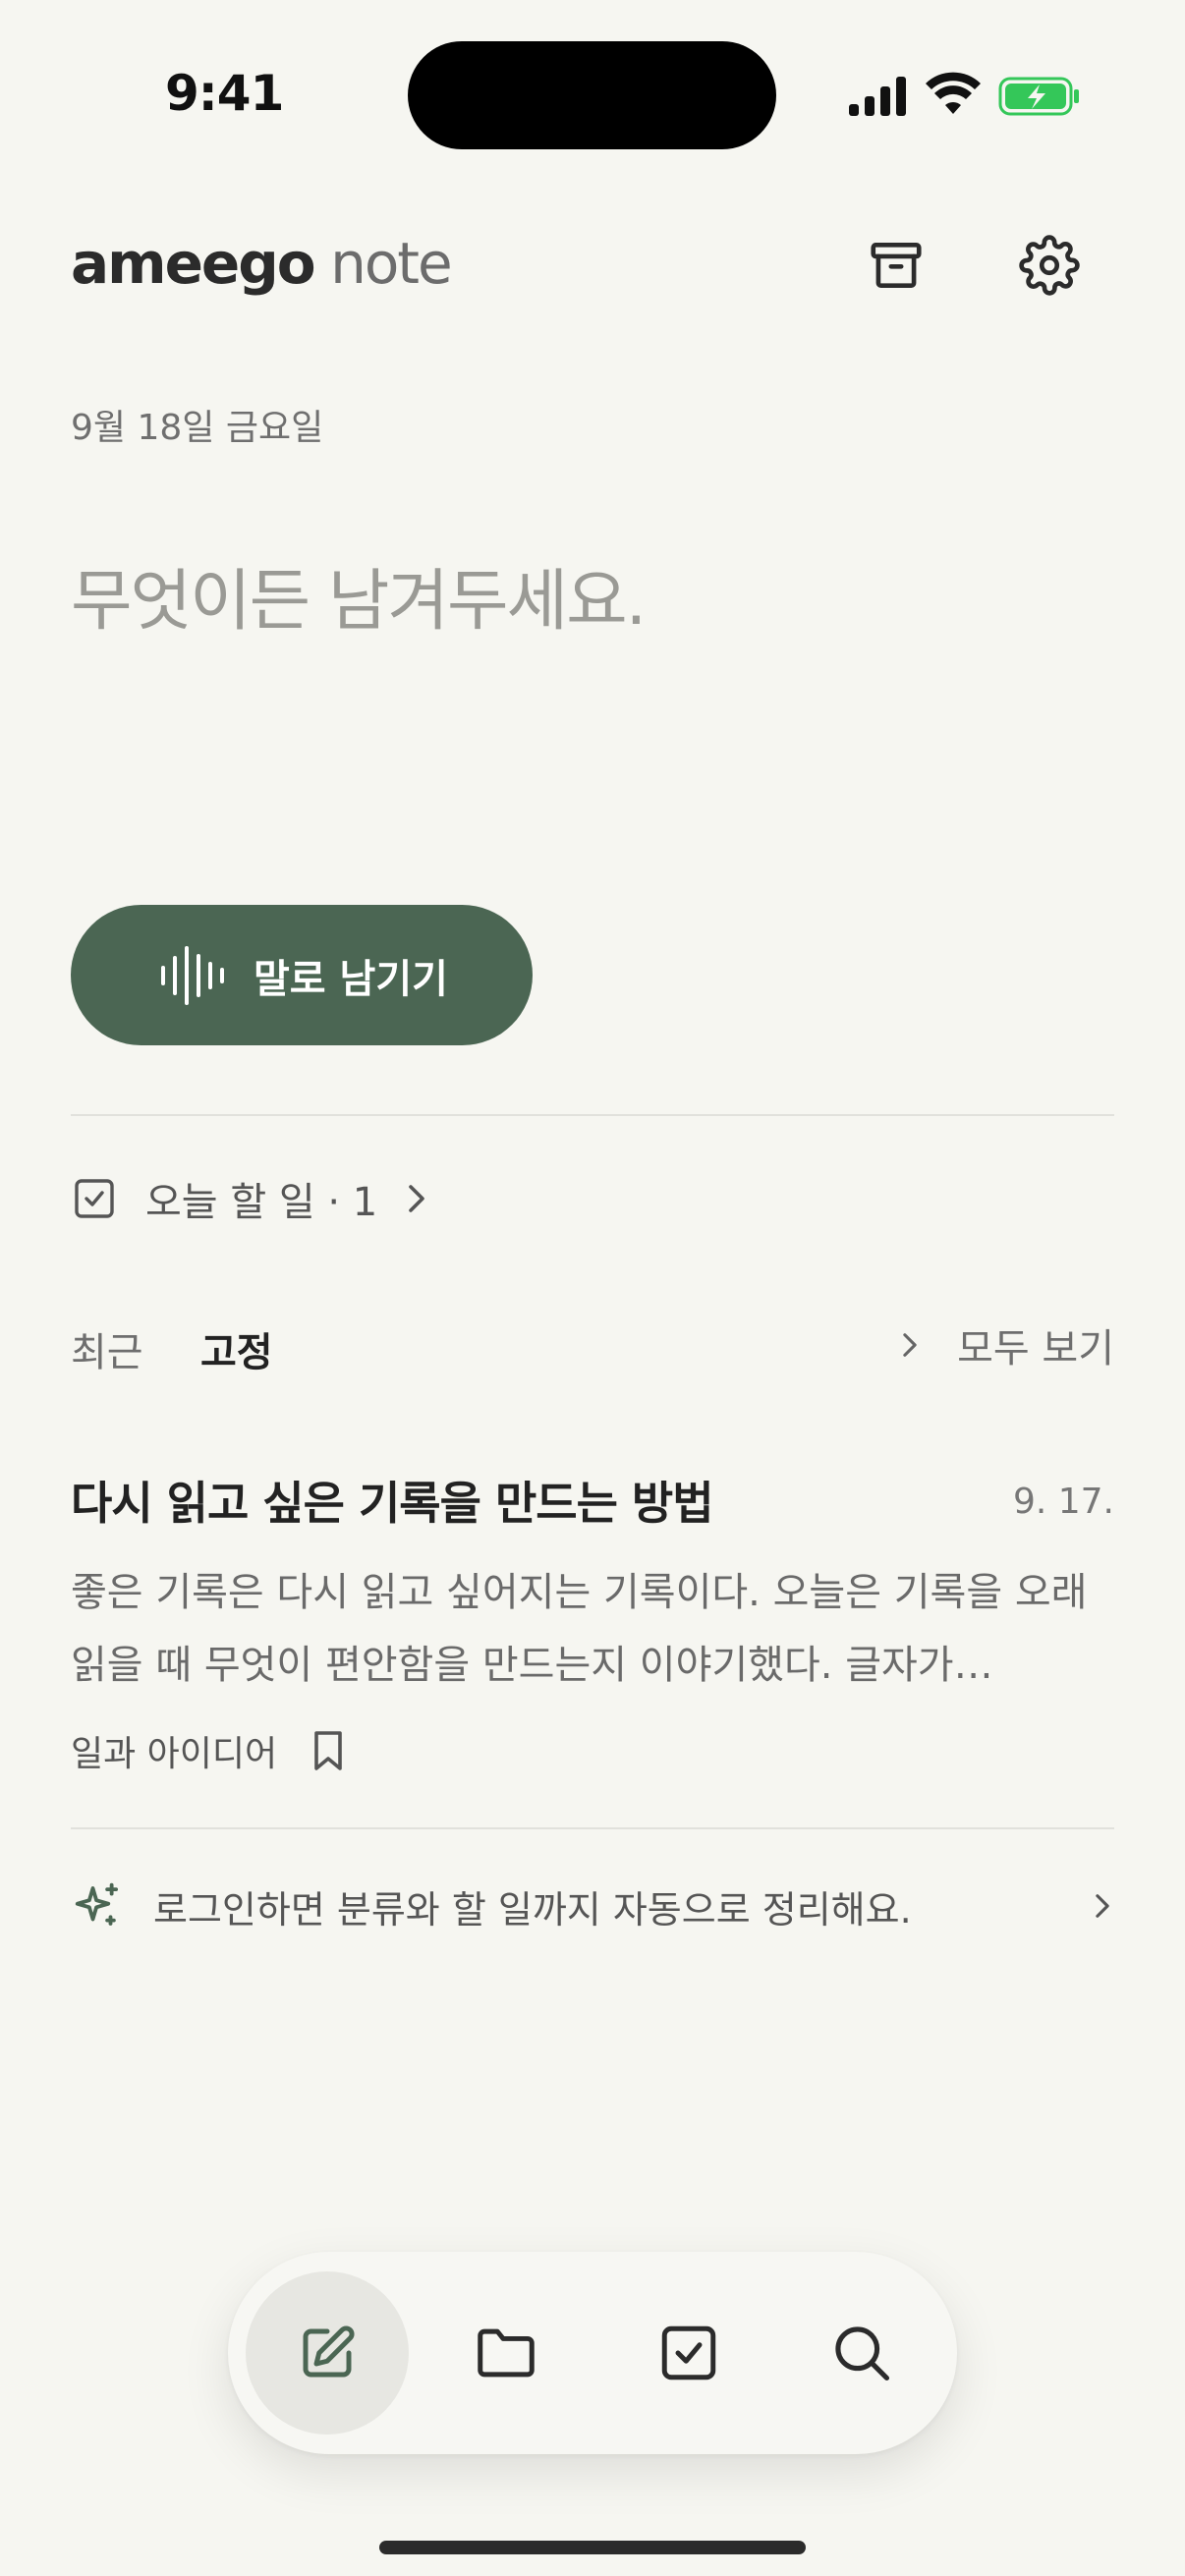 The height and width of the screenshot is (2576, 1185). I want to click on gear-icon, so click(1049, 265).